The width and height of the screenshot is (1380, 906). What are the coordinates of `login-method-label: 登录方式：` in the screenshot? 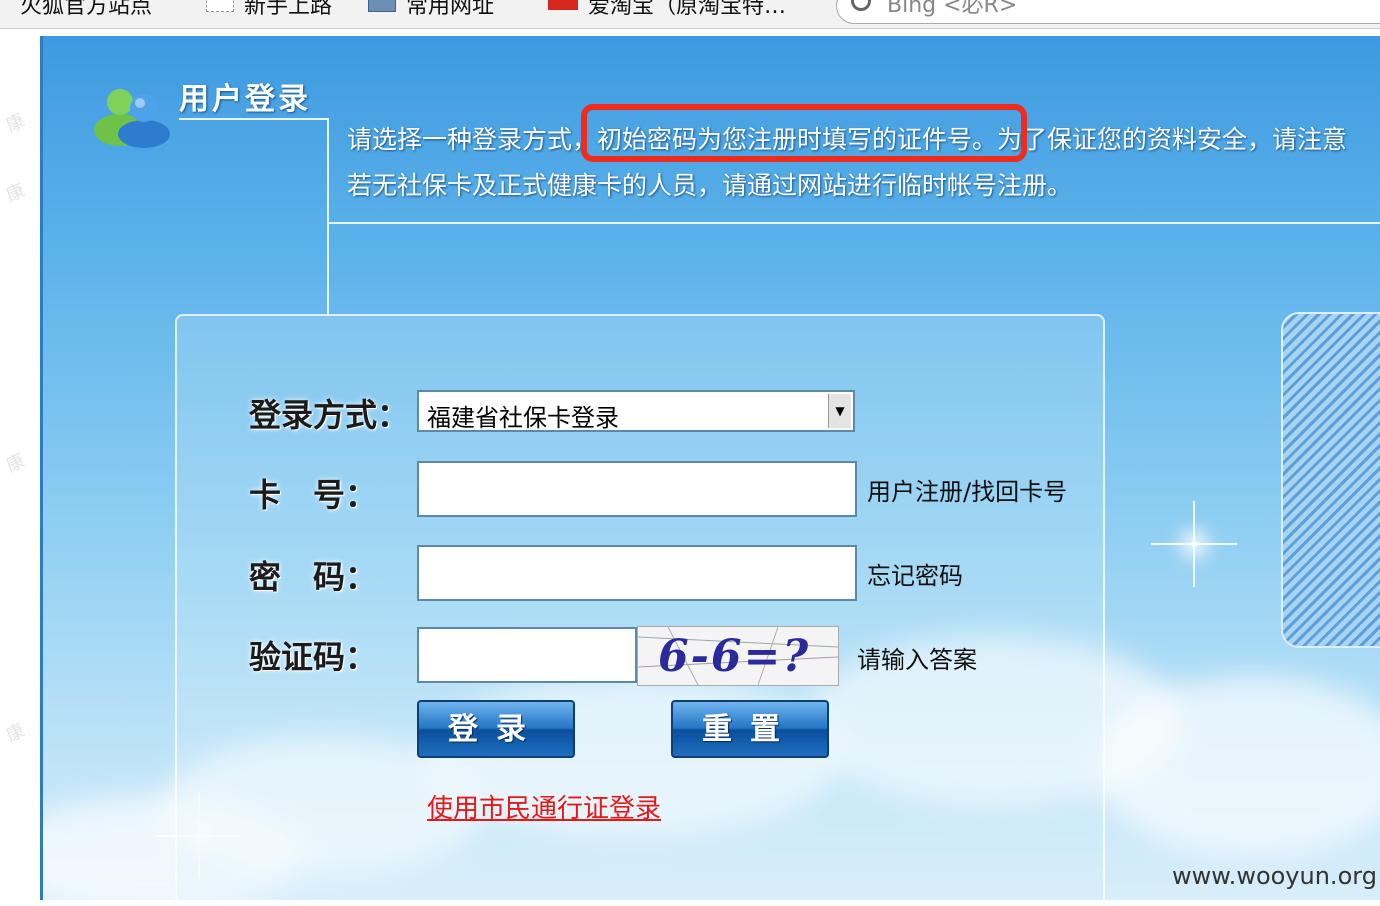 It's located at (329, 415).